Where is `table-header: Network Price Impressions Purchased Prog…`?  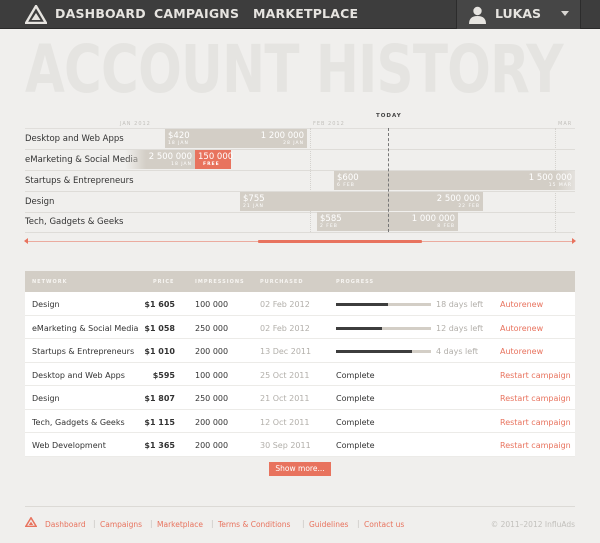 table-header: Network Price Impressions Purchased Prog… is located at coordinates (300, 281).